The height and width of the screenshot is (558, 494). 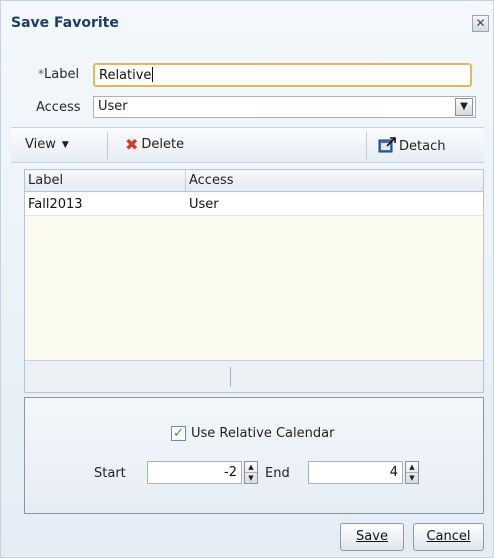 What do you see at coordinates (163, 144) in the screenshot?
I see `delete-label: Delete` at bounding box center [163, 144].